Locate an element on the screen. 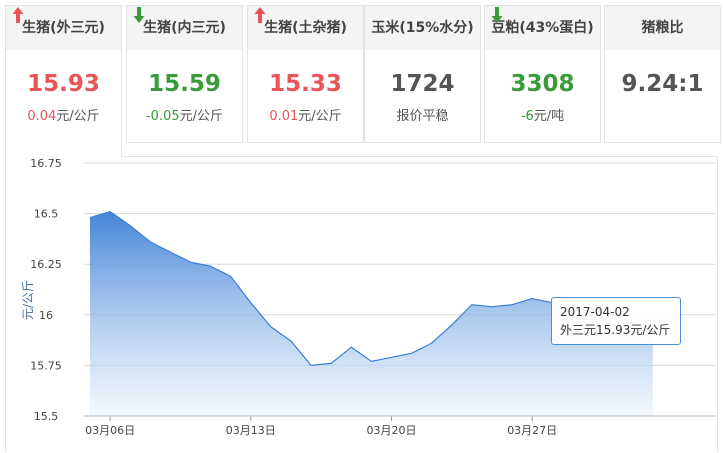 This screenshot has width=723, height=453. card-price-value: 15.59 is located at coordinates (184, 84).